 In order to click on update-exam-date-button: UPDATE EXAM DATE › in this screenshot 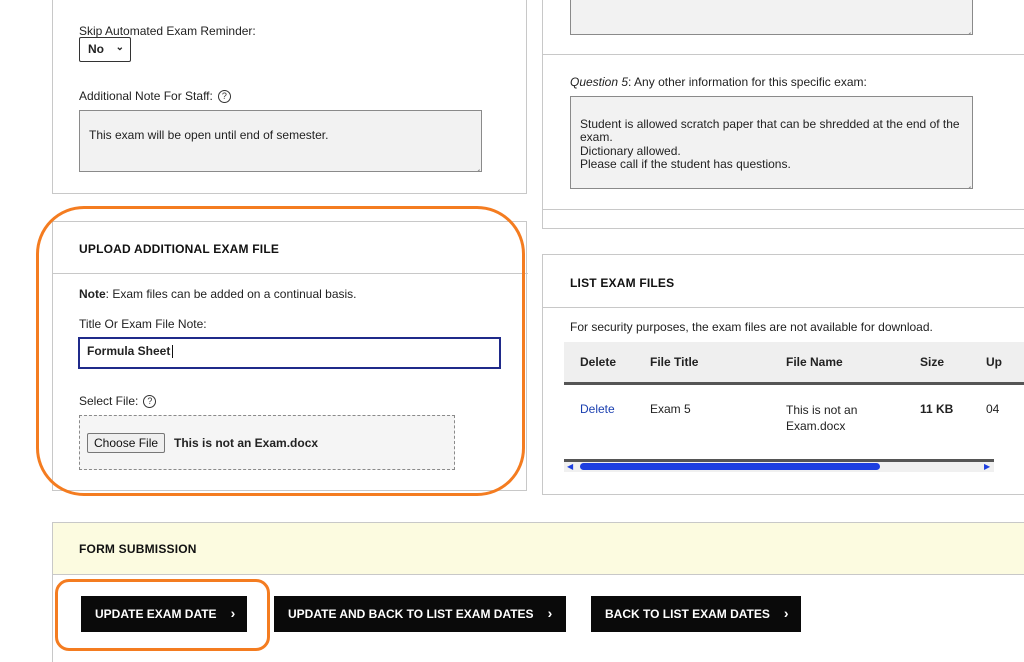, I will do `click(164, 614)`.